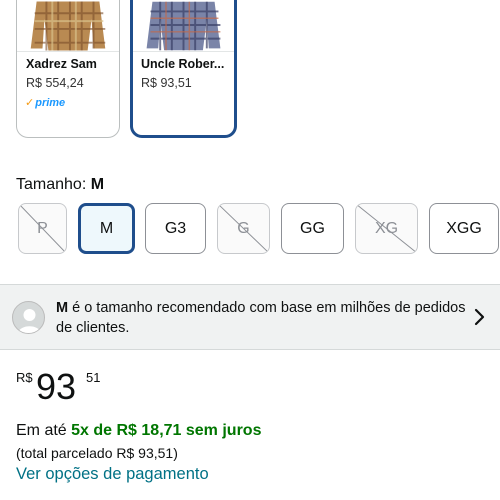  Describe the element at coordinates (28, 317) in the screenshot. I see `user-avatar-icon` at that location.